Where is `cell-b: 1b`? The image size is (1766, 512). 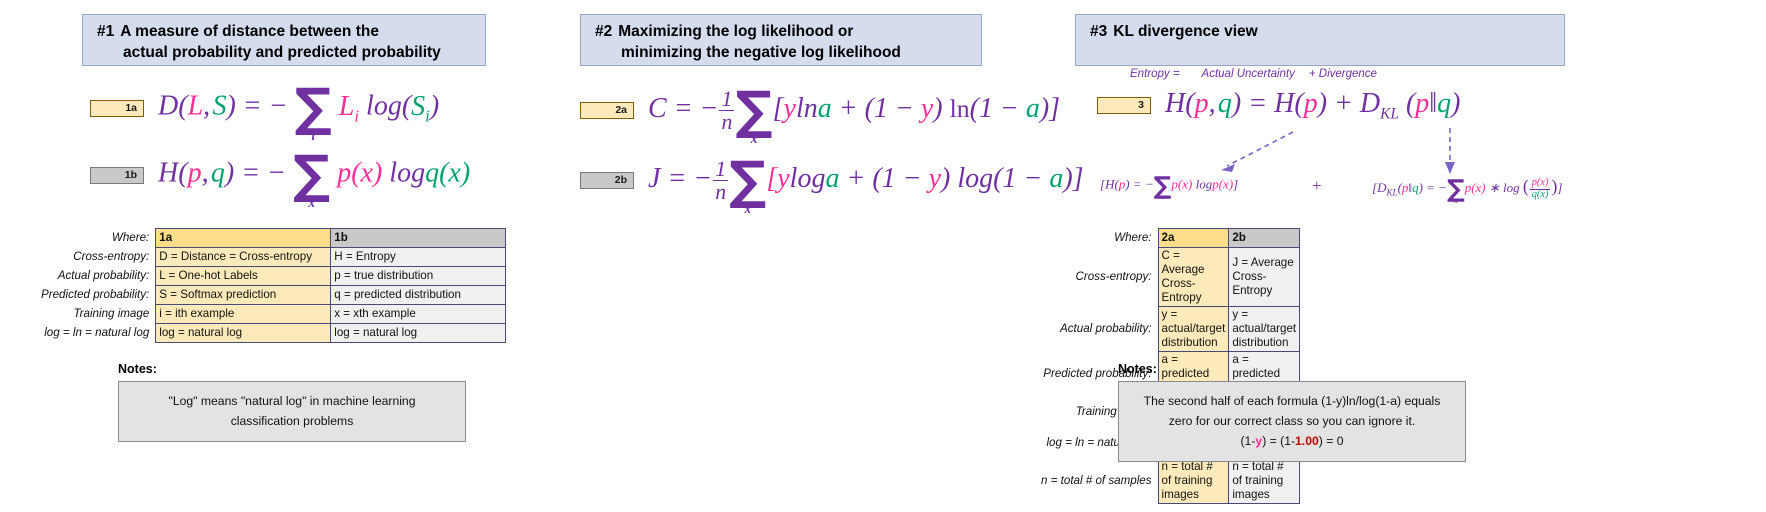 cell-b: 1b is located at coordinates (418, 238).